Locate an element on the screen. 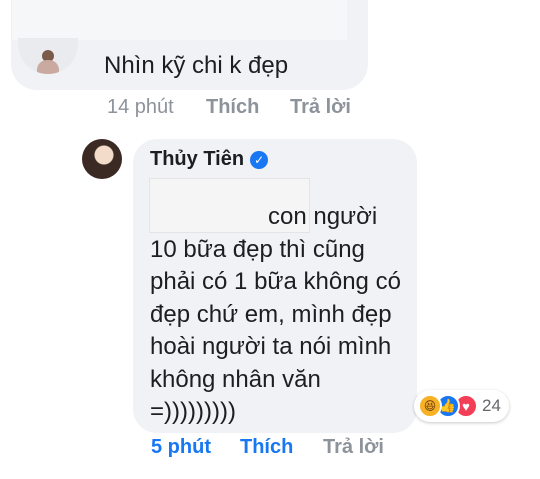 This screenshot has width=540, height=479. reply-text-line: không nhân văn is located at coordinates (235, 379).